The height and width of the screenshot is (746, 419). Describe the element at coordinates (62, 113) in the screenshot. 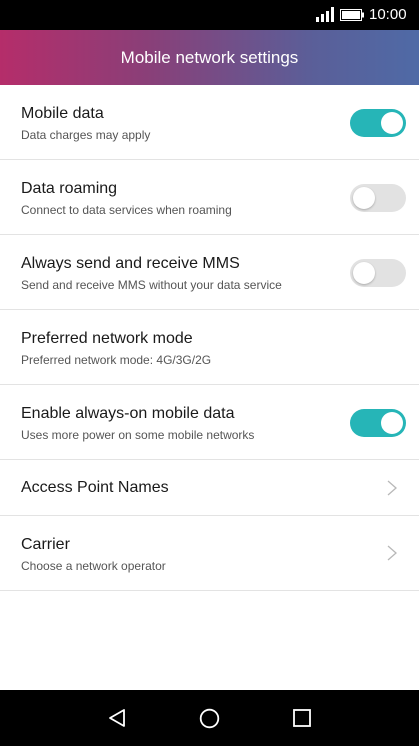

I see `setting-title: Mobile data` at that location.